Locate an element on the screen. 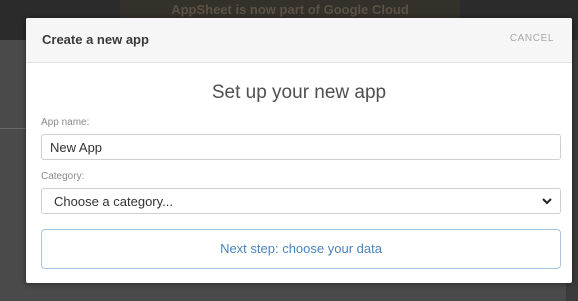 Image resolution: width=578 pixels, height=301 pixels. chevron-down-icon is located at coordinates (547, 201).